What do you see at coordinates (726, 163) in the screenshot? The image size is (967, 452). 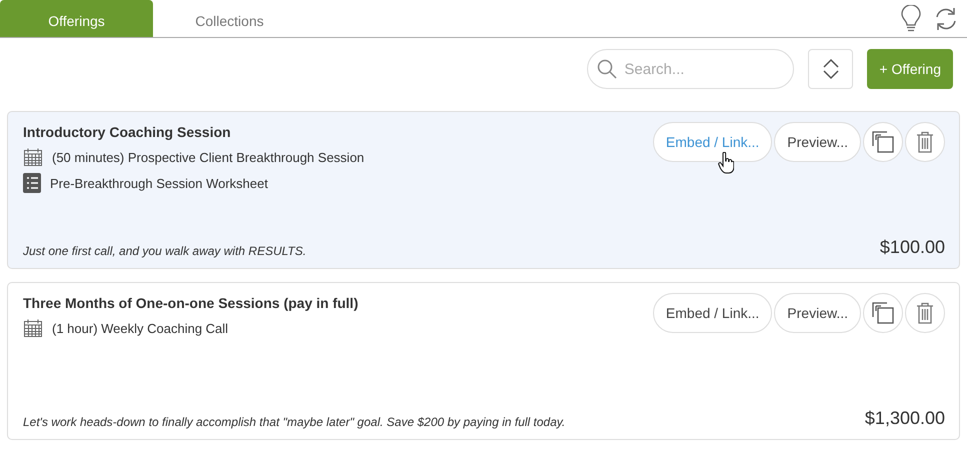 I see `hand-cursor-icon` at bounding box center [726, 163].